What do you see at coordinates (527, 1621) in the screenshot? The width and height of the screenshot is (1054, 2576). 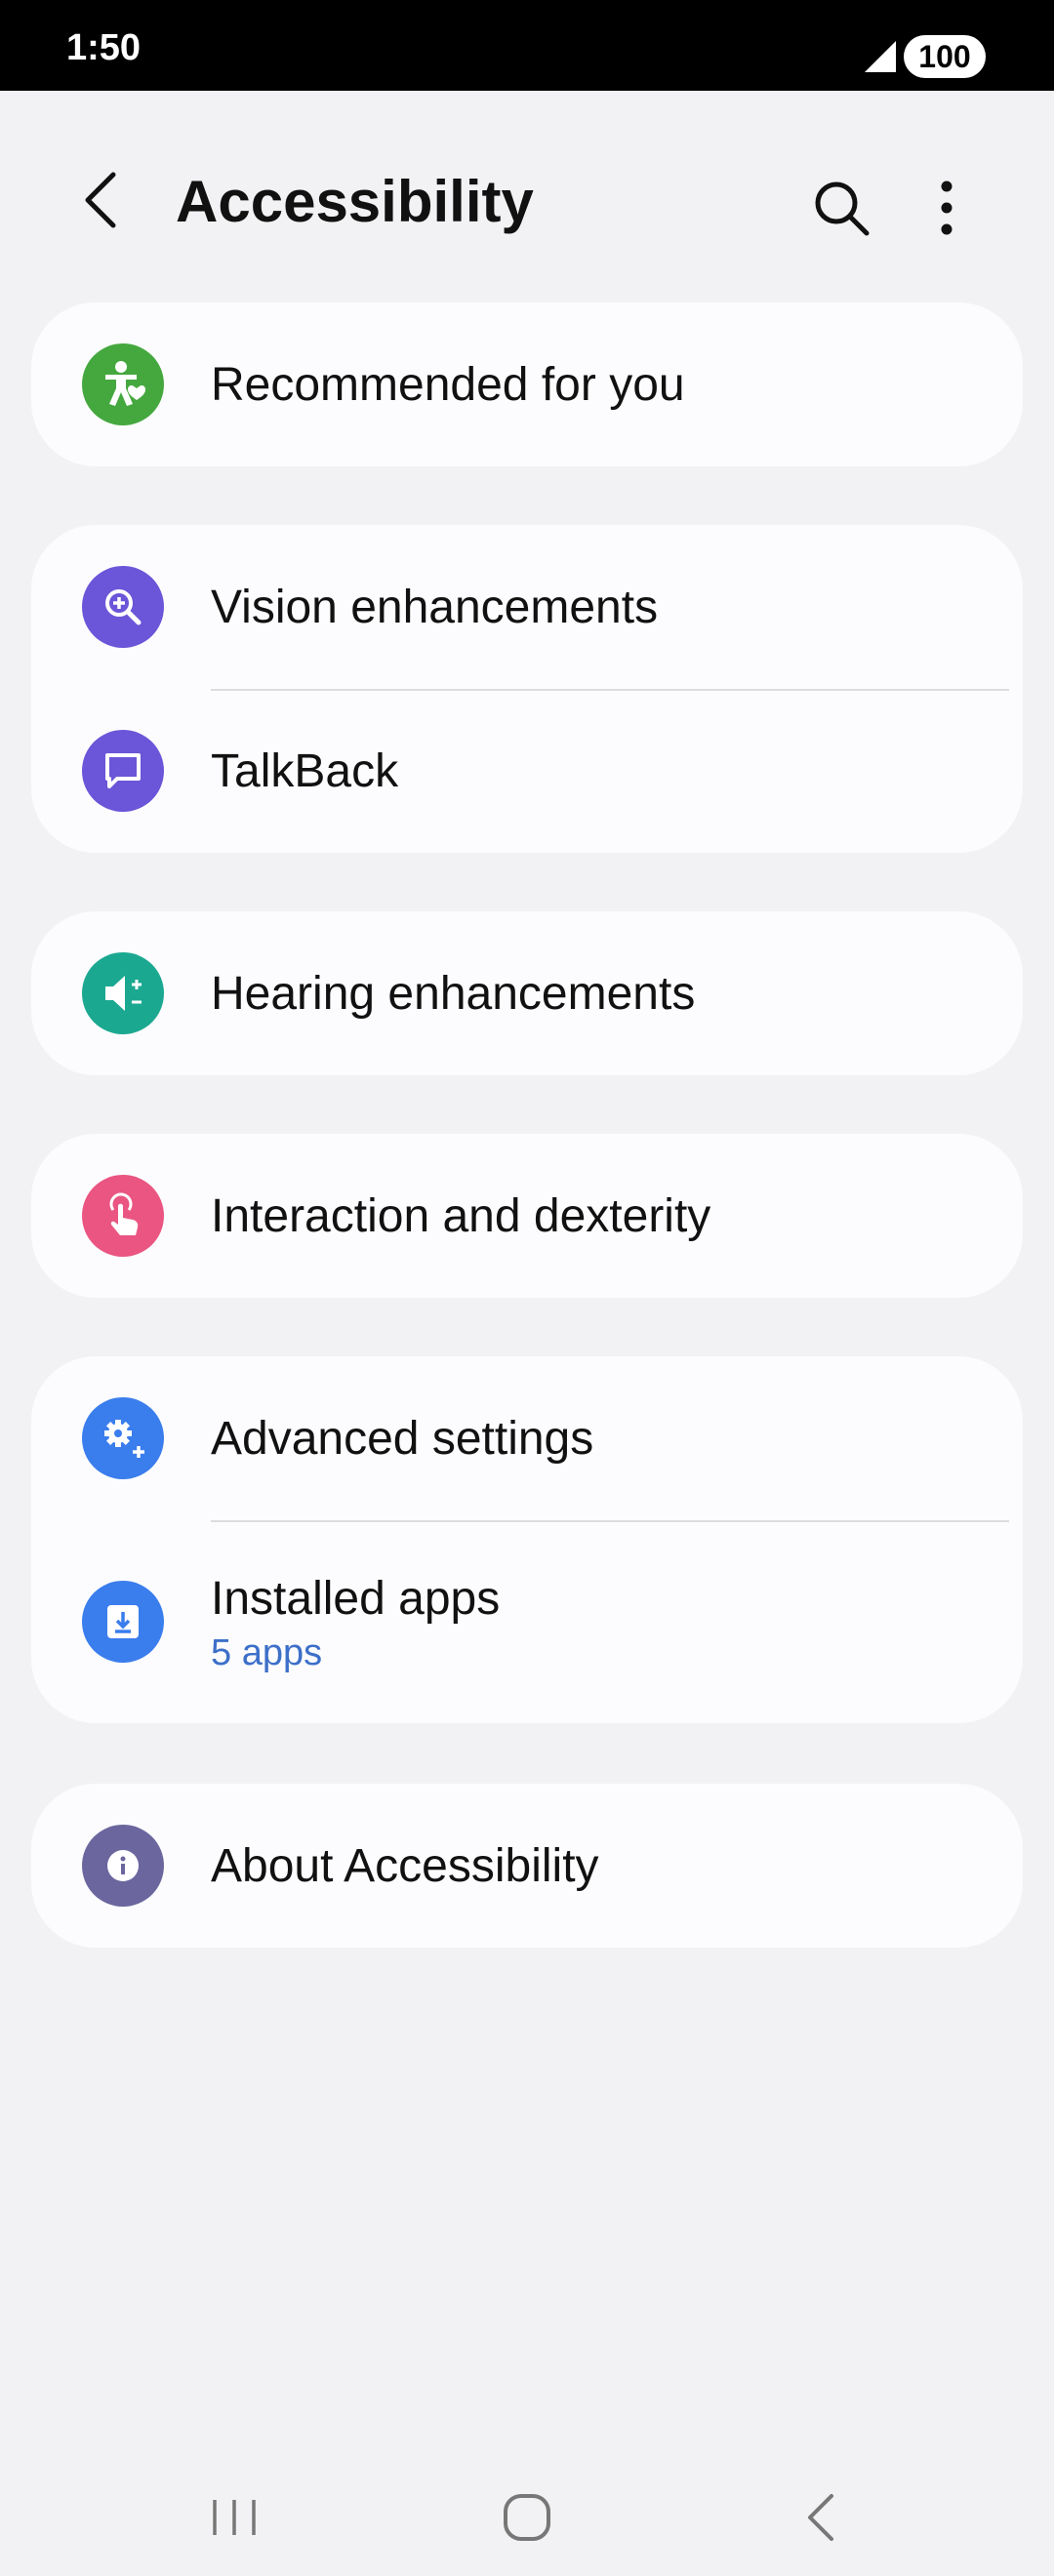 I see `menu-item-installed-apps: Installed apps 5 apps` at bounding box center [527, 1621].